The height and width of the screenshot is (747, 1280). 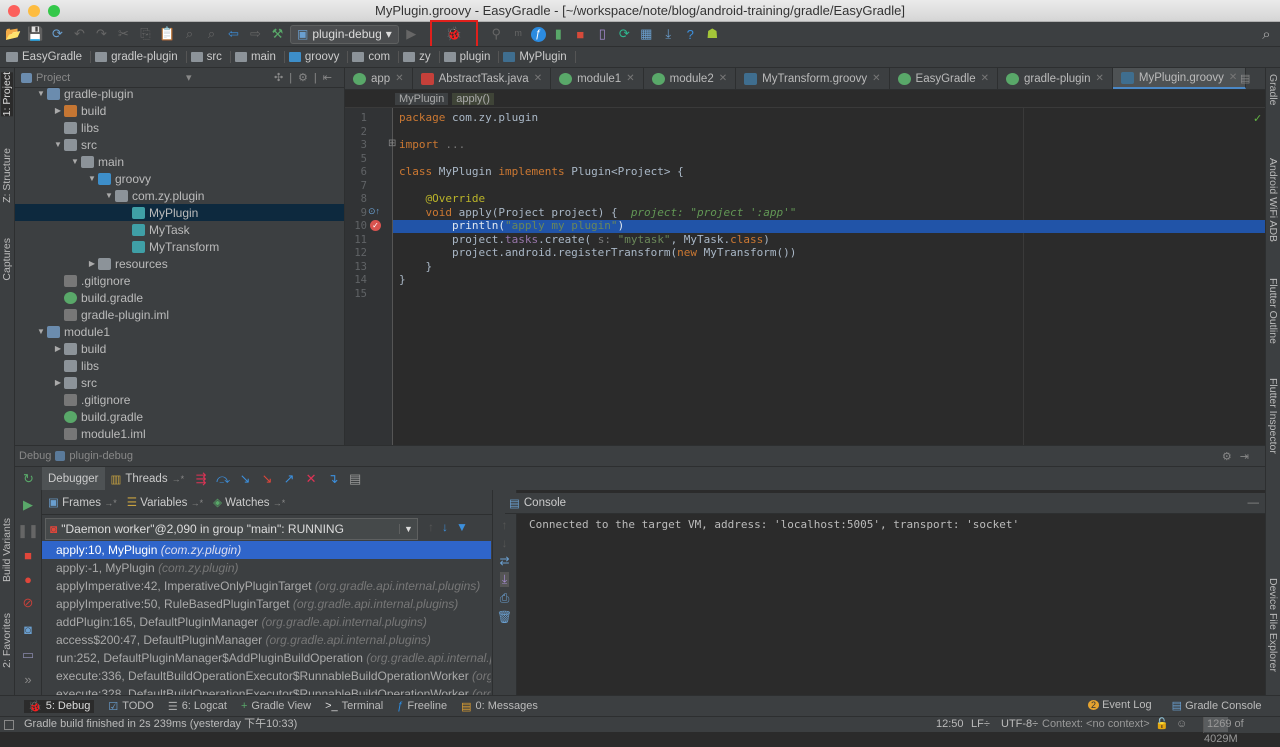 I want to click on up-stack-icon: ↑, so click(x=505, y=525).